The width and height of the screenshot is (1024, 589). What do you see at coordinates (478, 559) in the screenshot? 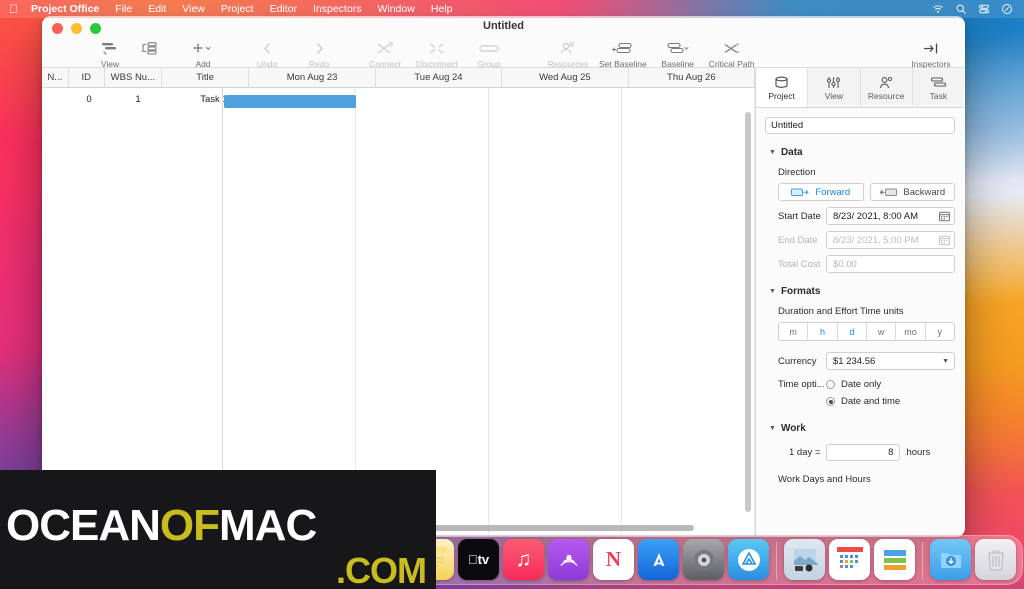
I see `dock-item-apple-tv: tv` at bounding box center [478, 559].